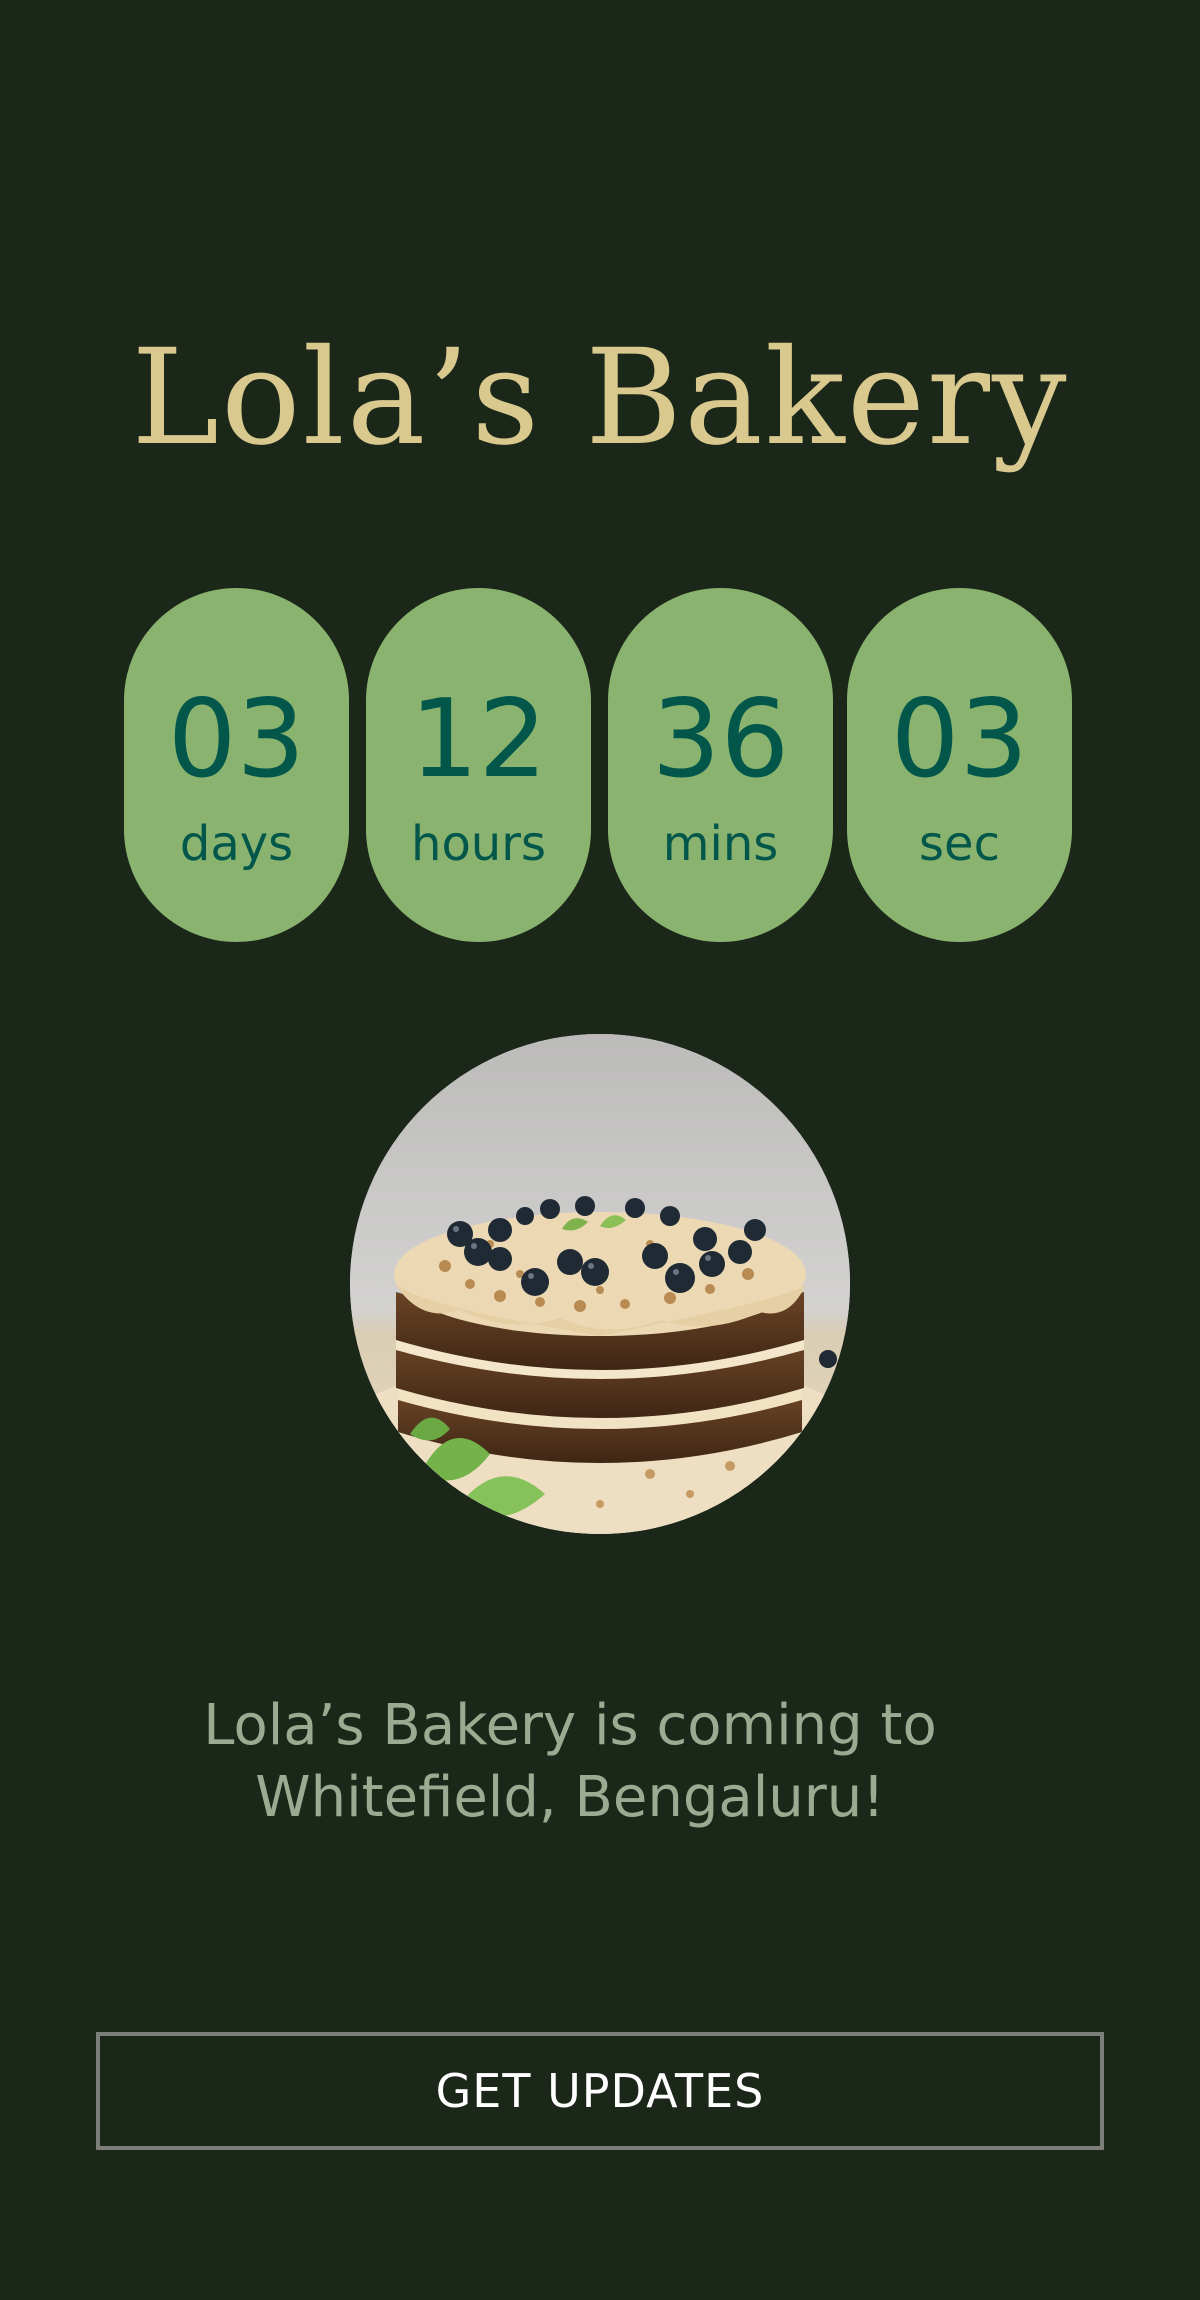  I want to click on announcement-line-2: Whitefield, Bengaluru!, so click(570, 1797).